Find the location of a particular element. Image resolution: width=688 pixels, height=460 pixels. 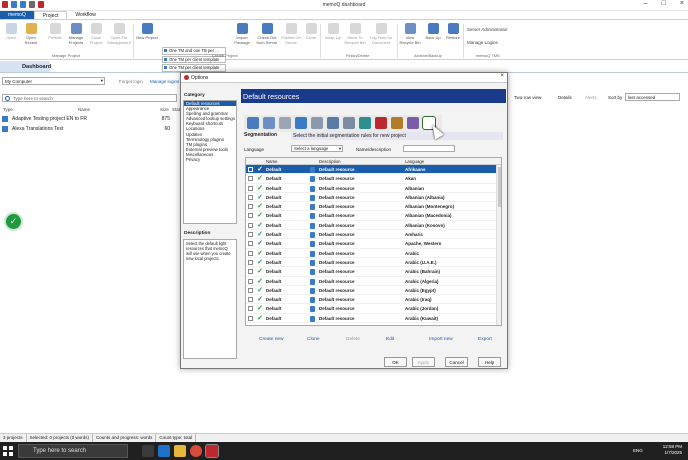

category-item: Privacy is located at coordinates (210, 159).